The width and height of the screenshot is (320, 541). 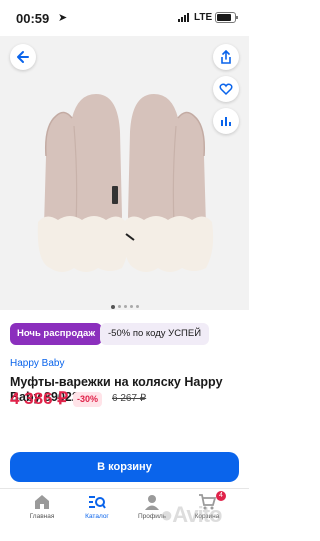 I want to click on tab-catalog: Каталог, so click(x=97, y=506).